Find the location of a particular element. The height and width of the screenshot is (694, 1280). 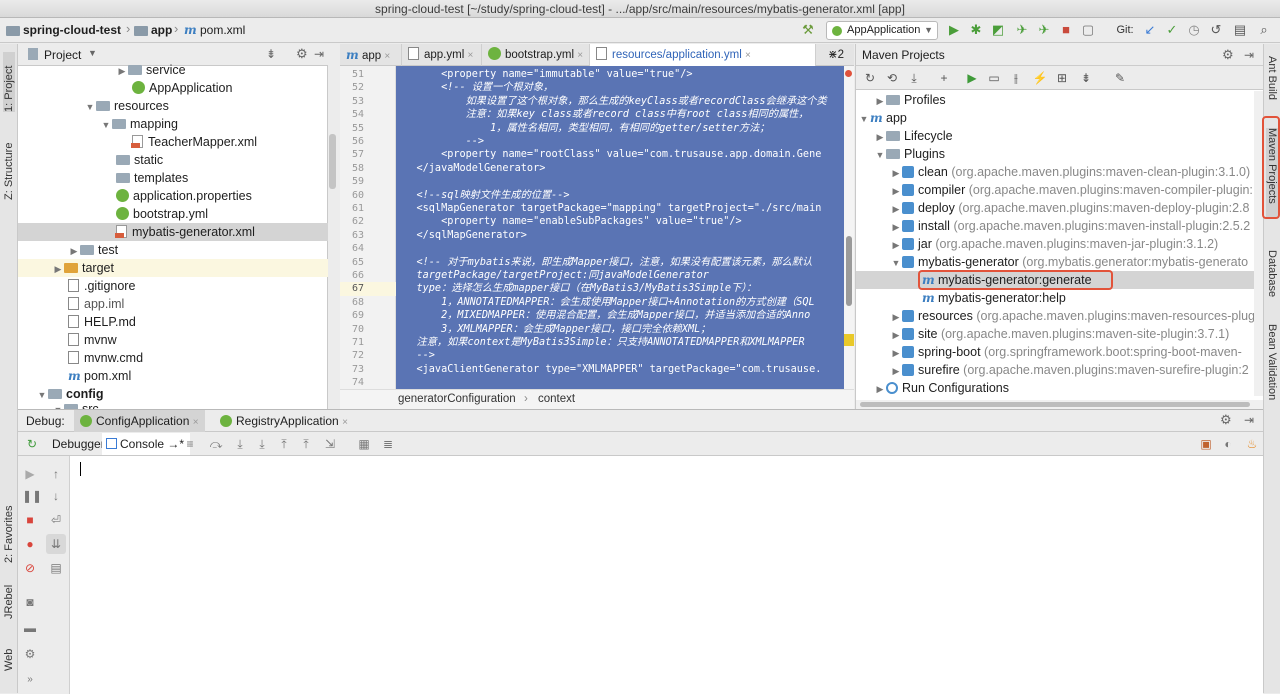

drop-frame-icon: ⤒ is located at coordinates (306, 444).